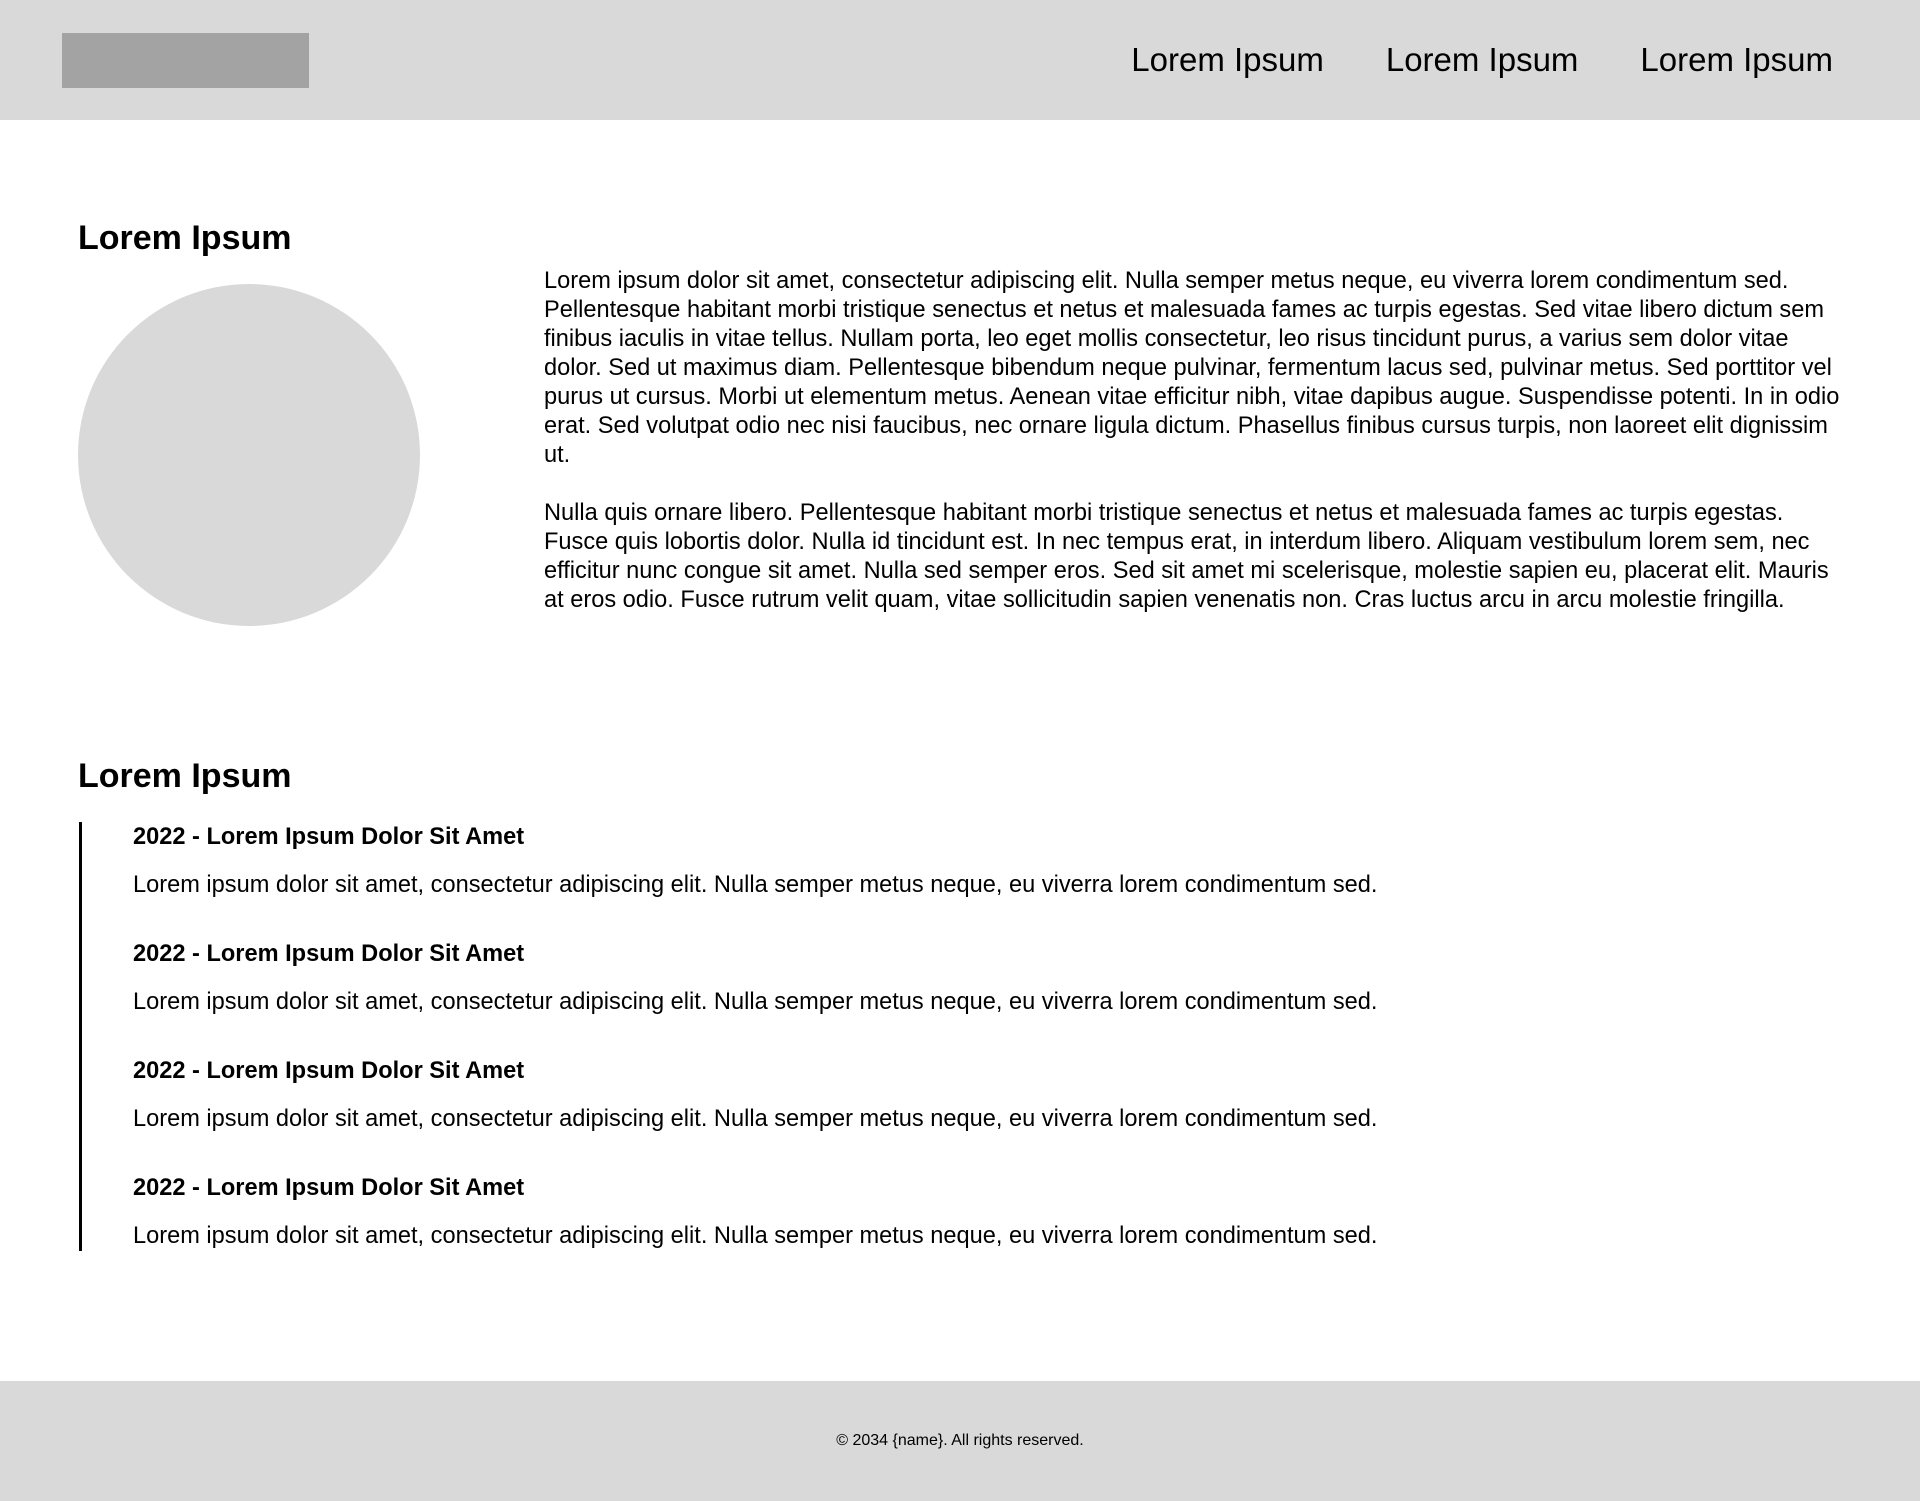 Image resolution: width=1920 pixels, height=1501 pixels. I want to click on main-nav: Lorem Ipsum Lorem Ipsum Lorem Ipsum, so click(1482, 60).